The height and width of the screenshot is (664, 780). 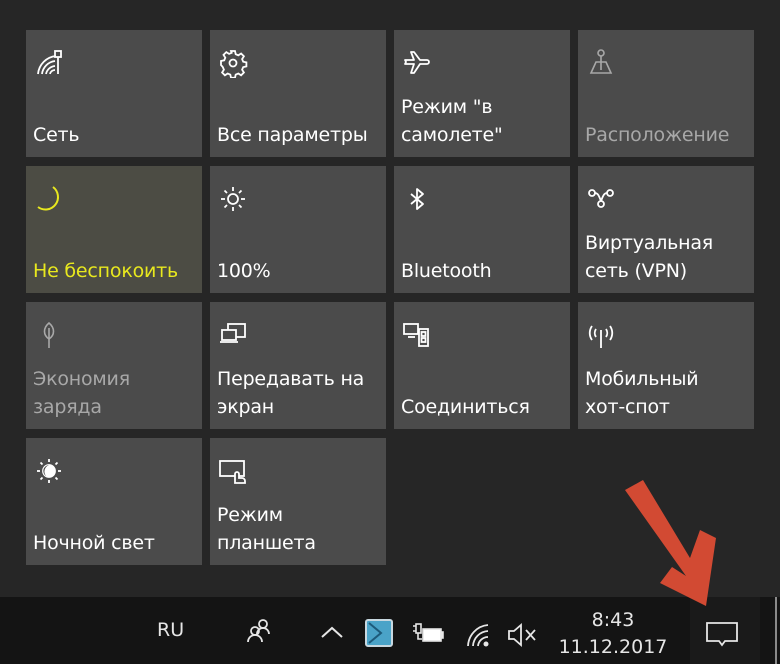 I want to click on language-indicator: RU, so click(x=170, y=630).